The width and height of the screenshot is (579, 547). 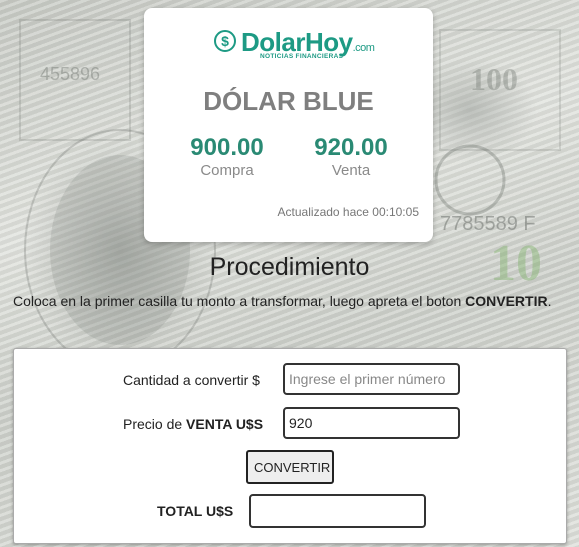 I want to click on amount-input, so click(x=371, y=379).